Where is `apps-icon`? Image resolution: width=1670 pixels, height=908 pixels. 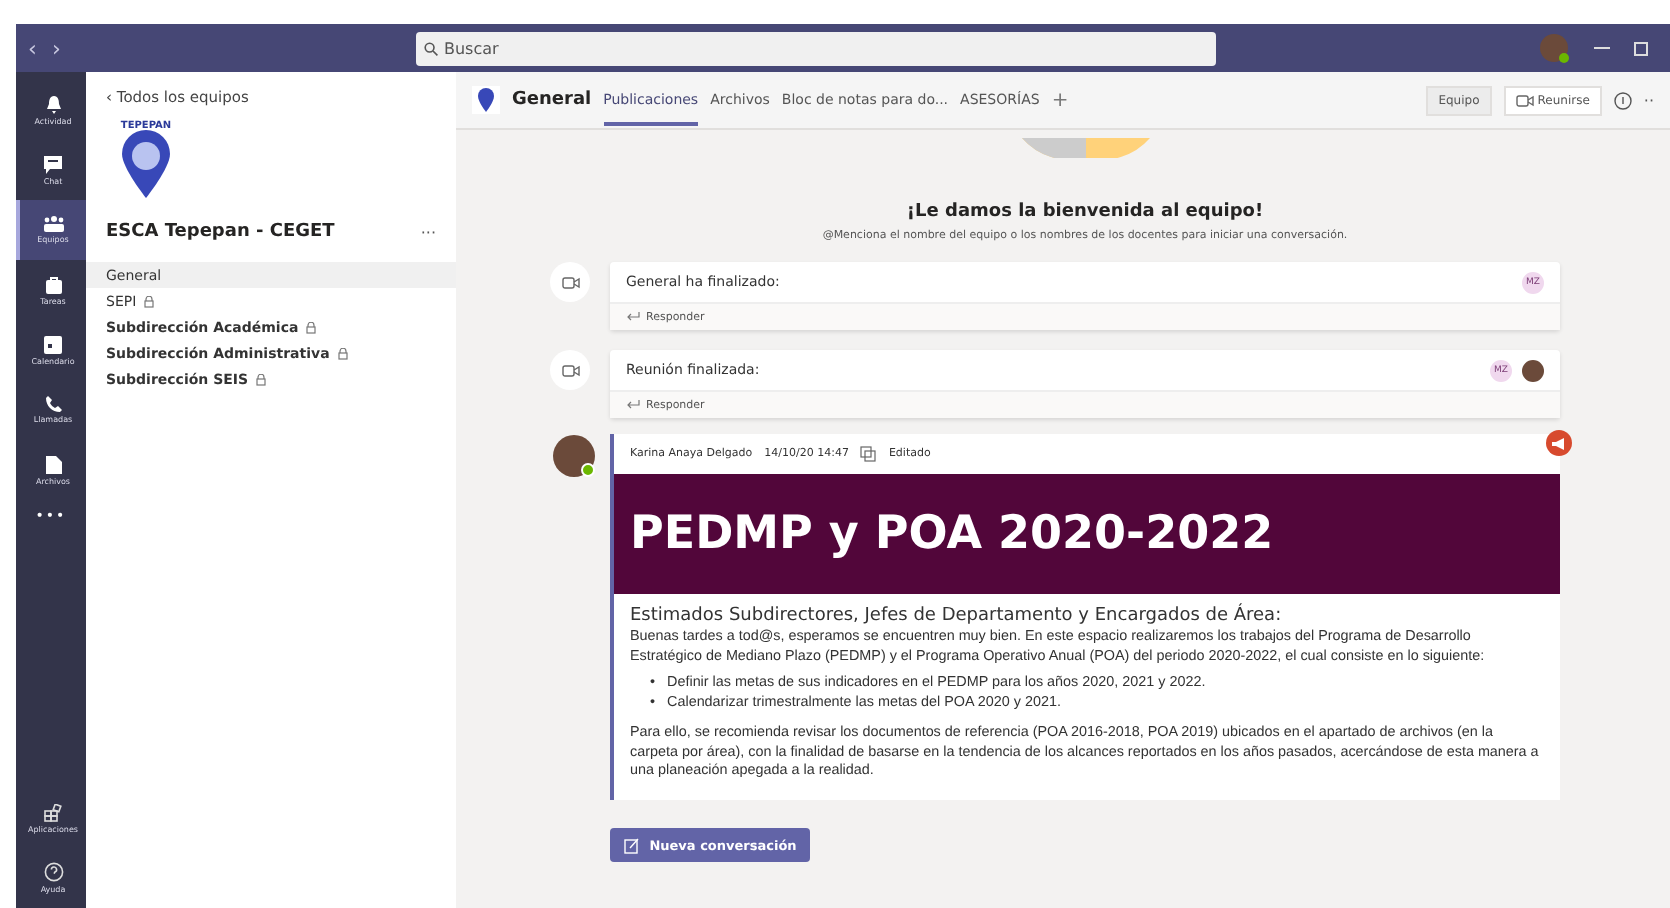
apps-icon is located at coordinates (53, 812).